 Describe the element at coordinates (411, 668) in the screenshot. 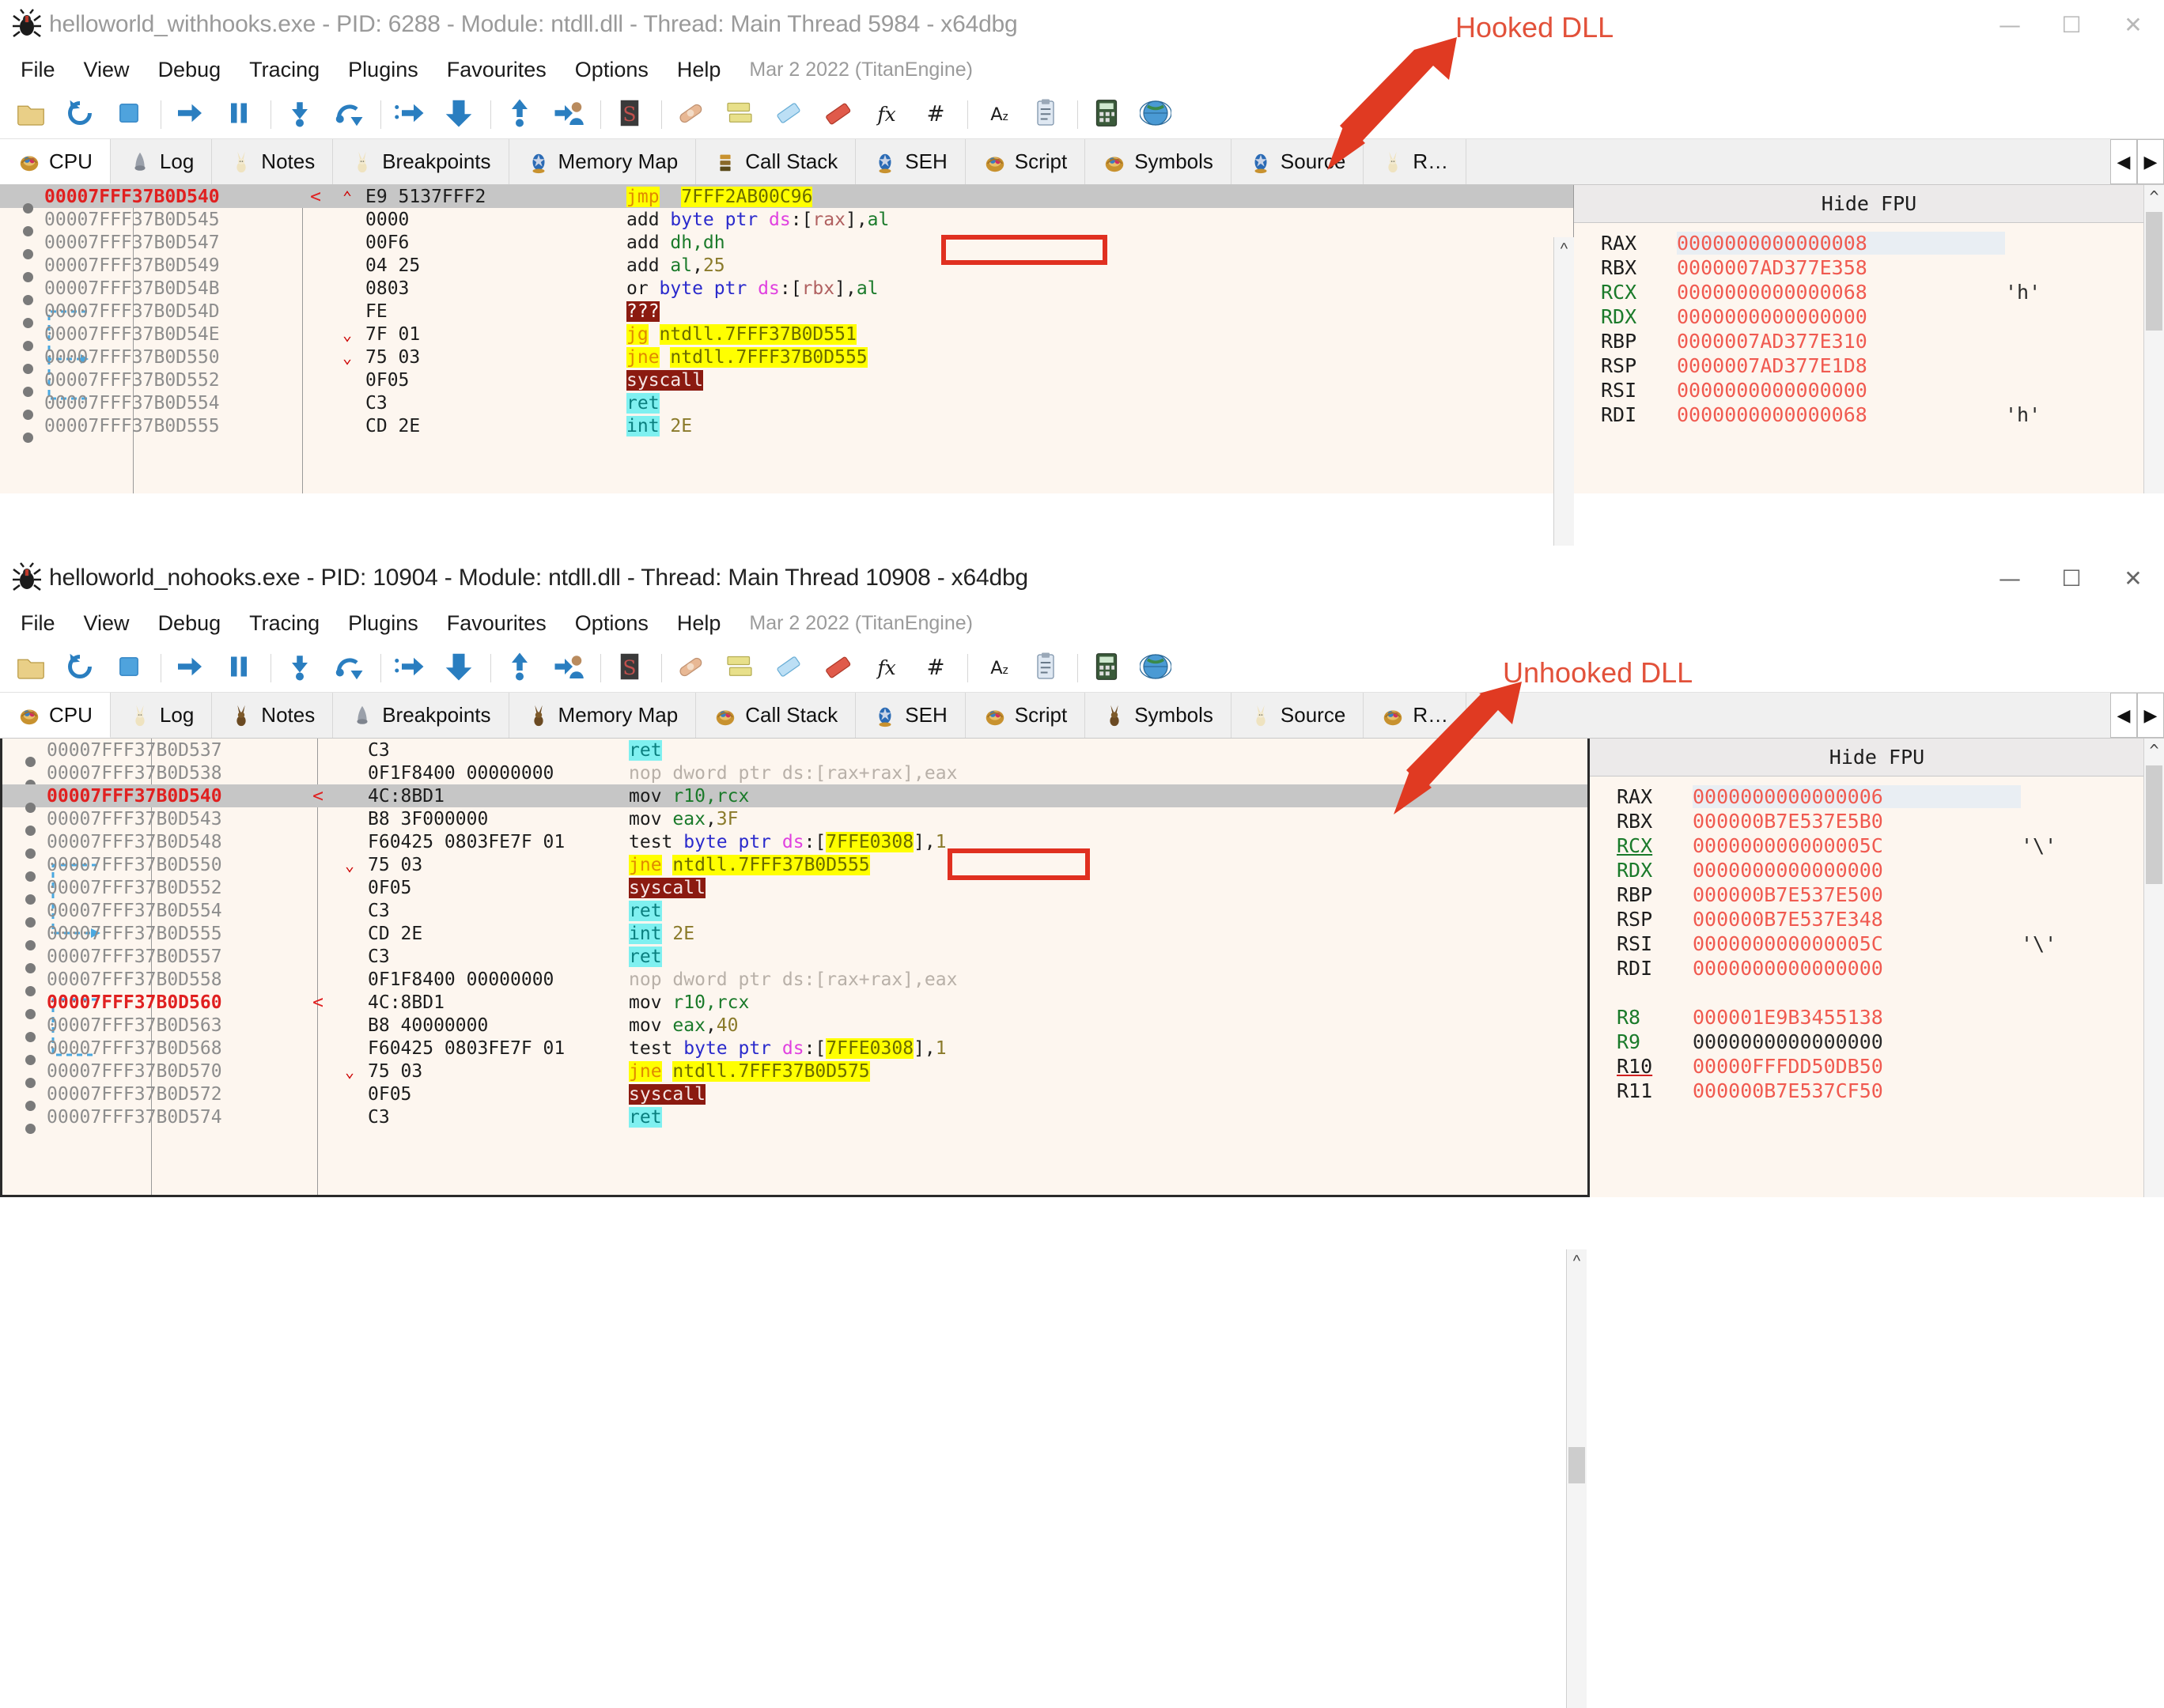

I see `step-into-dotted-icon` at that location.